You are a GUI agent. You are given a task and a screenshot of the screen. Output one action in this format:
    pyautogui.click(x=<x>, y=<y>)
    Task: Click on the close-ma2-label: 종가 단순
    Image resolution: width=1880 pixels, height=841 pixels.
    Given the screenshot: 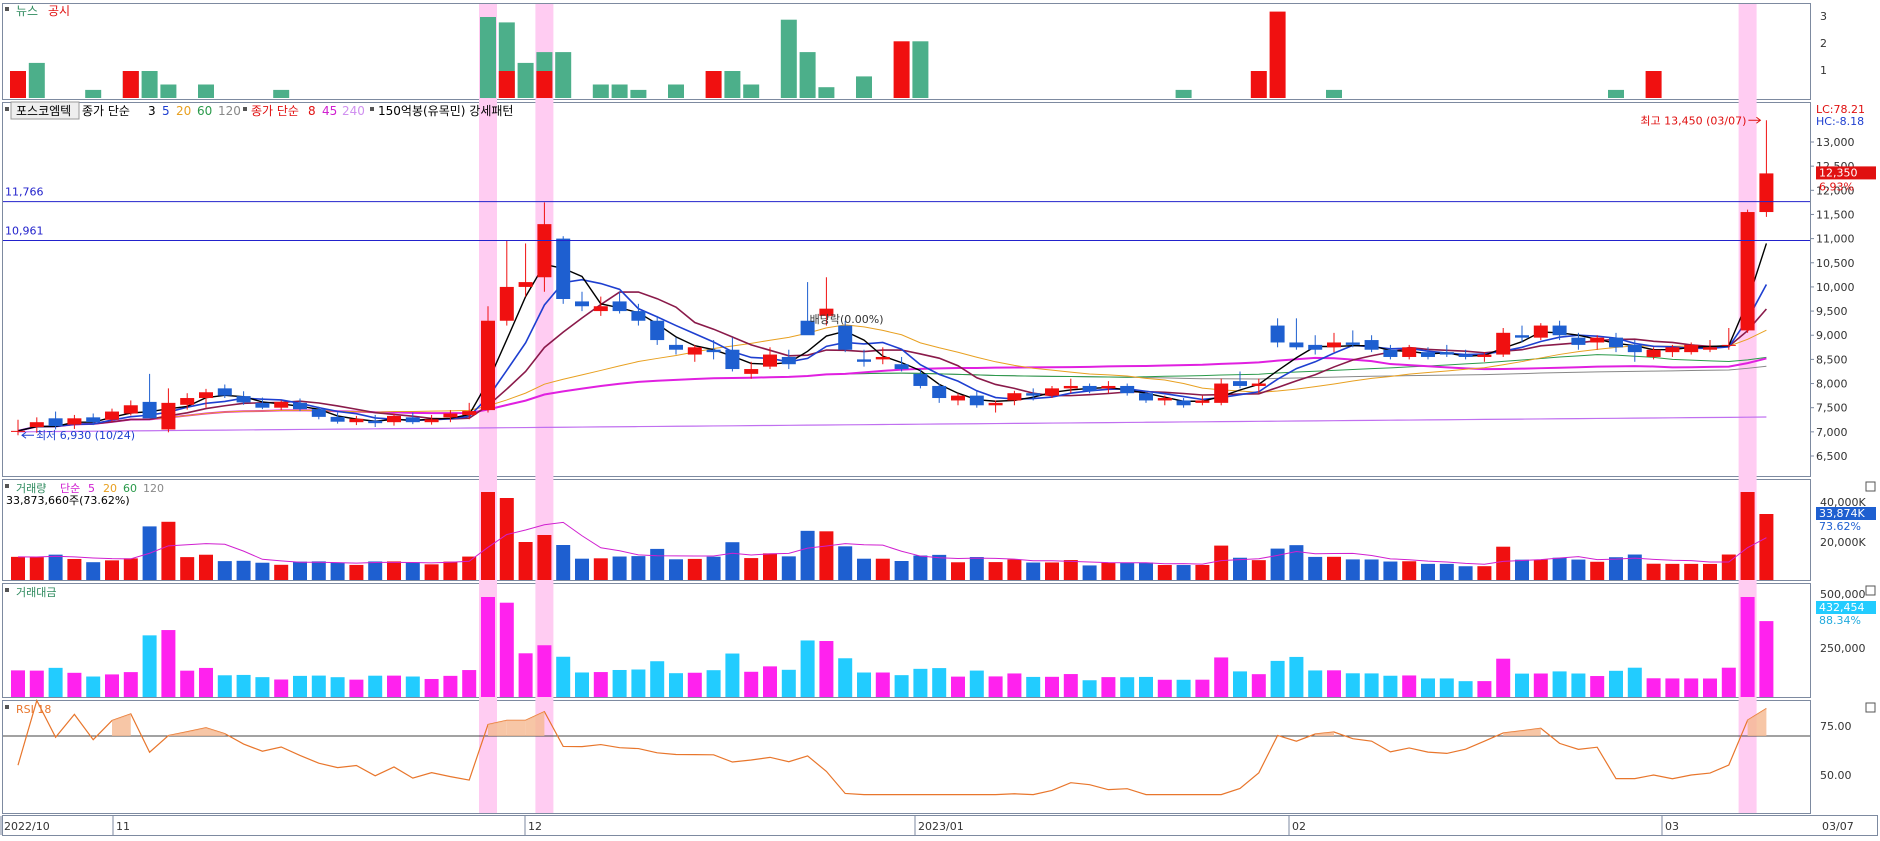 What is the action you would take?
    pyautogui.click(x=275, y=111)
    